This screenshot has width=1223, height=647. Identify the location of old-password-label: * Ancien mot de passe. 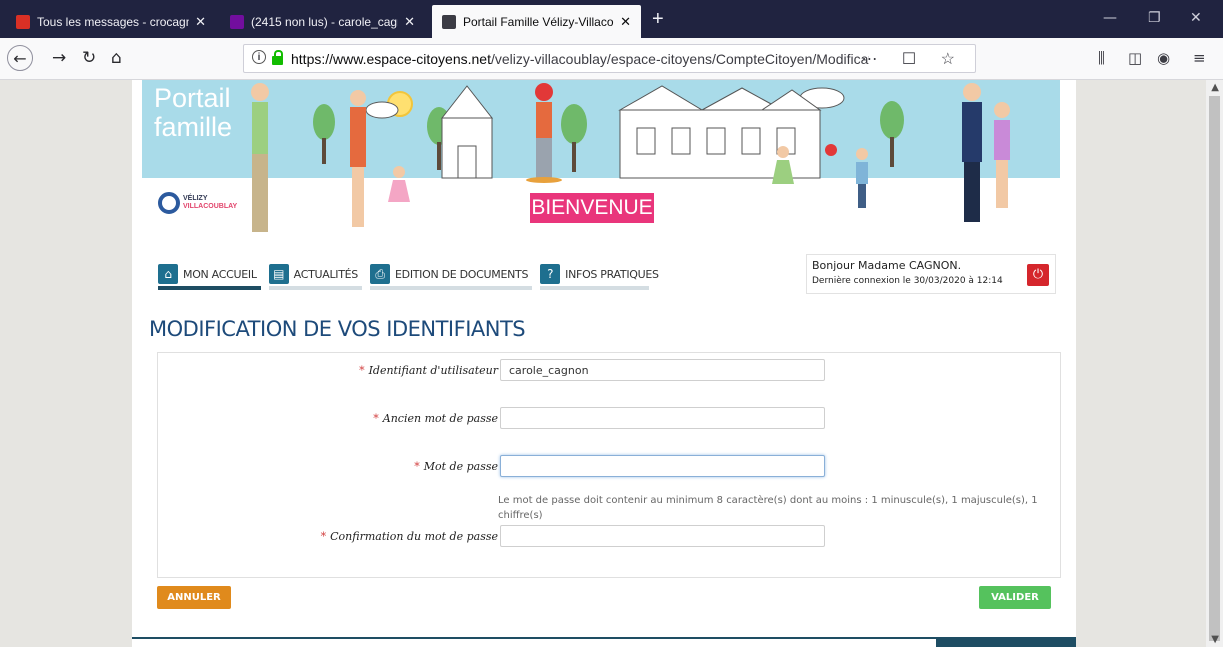
(435, 418).